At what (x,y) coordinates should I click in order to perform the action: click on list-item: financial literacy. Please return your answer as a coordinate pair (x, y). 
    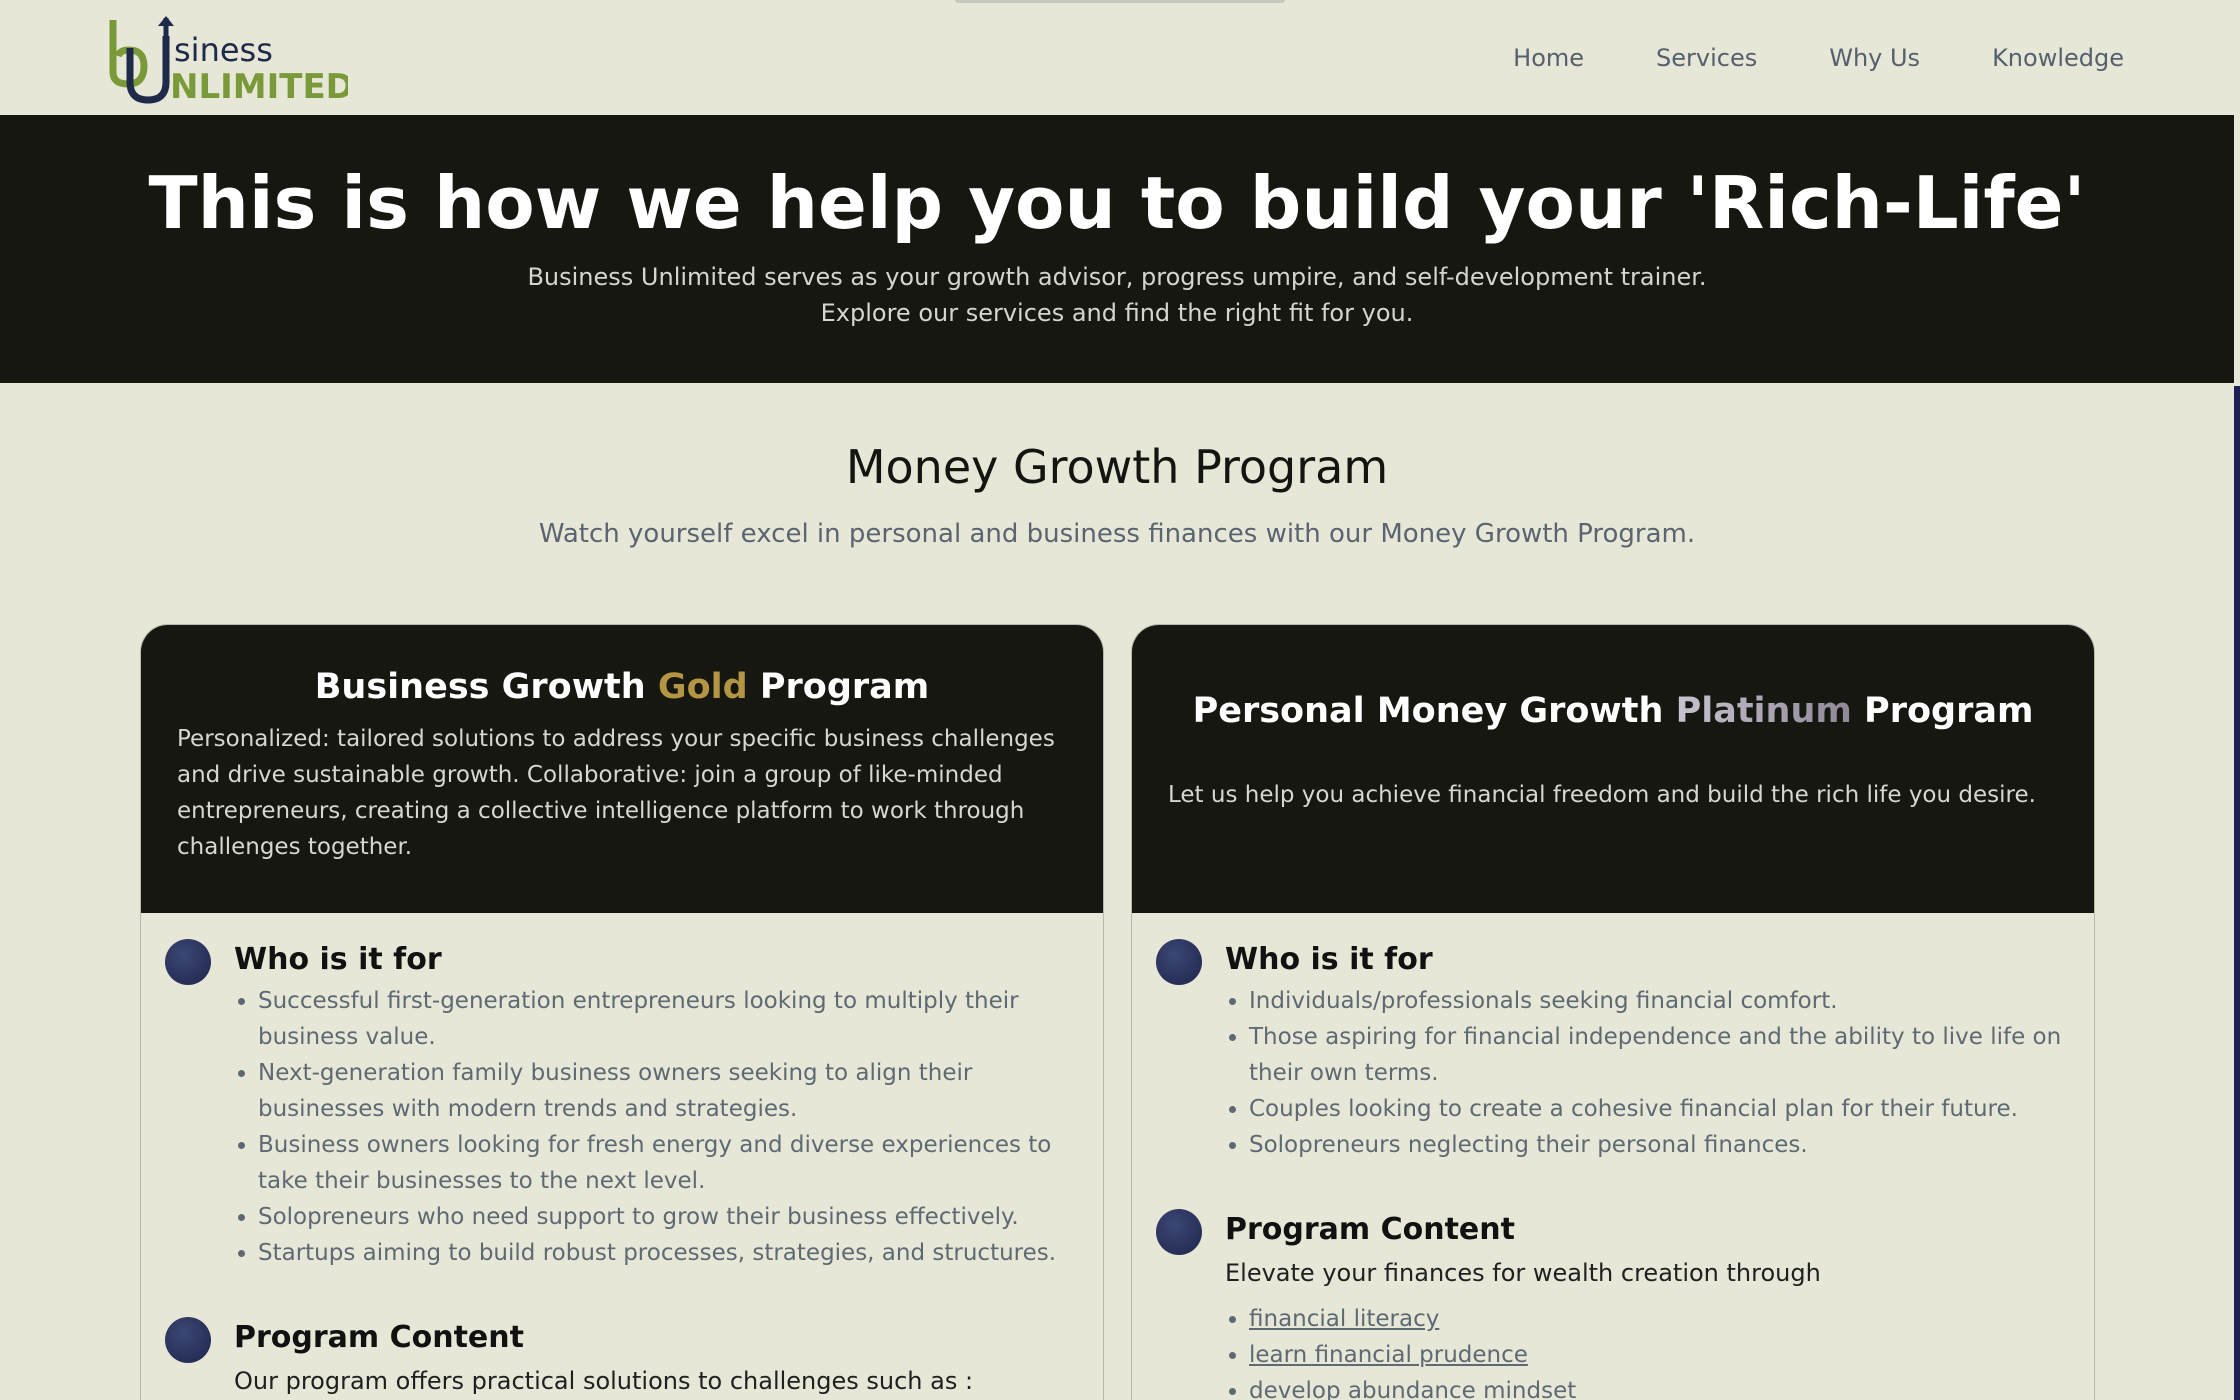
    Looking at the image, I should click on (1659, 1319).